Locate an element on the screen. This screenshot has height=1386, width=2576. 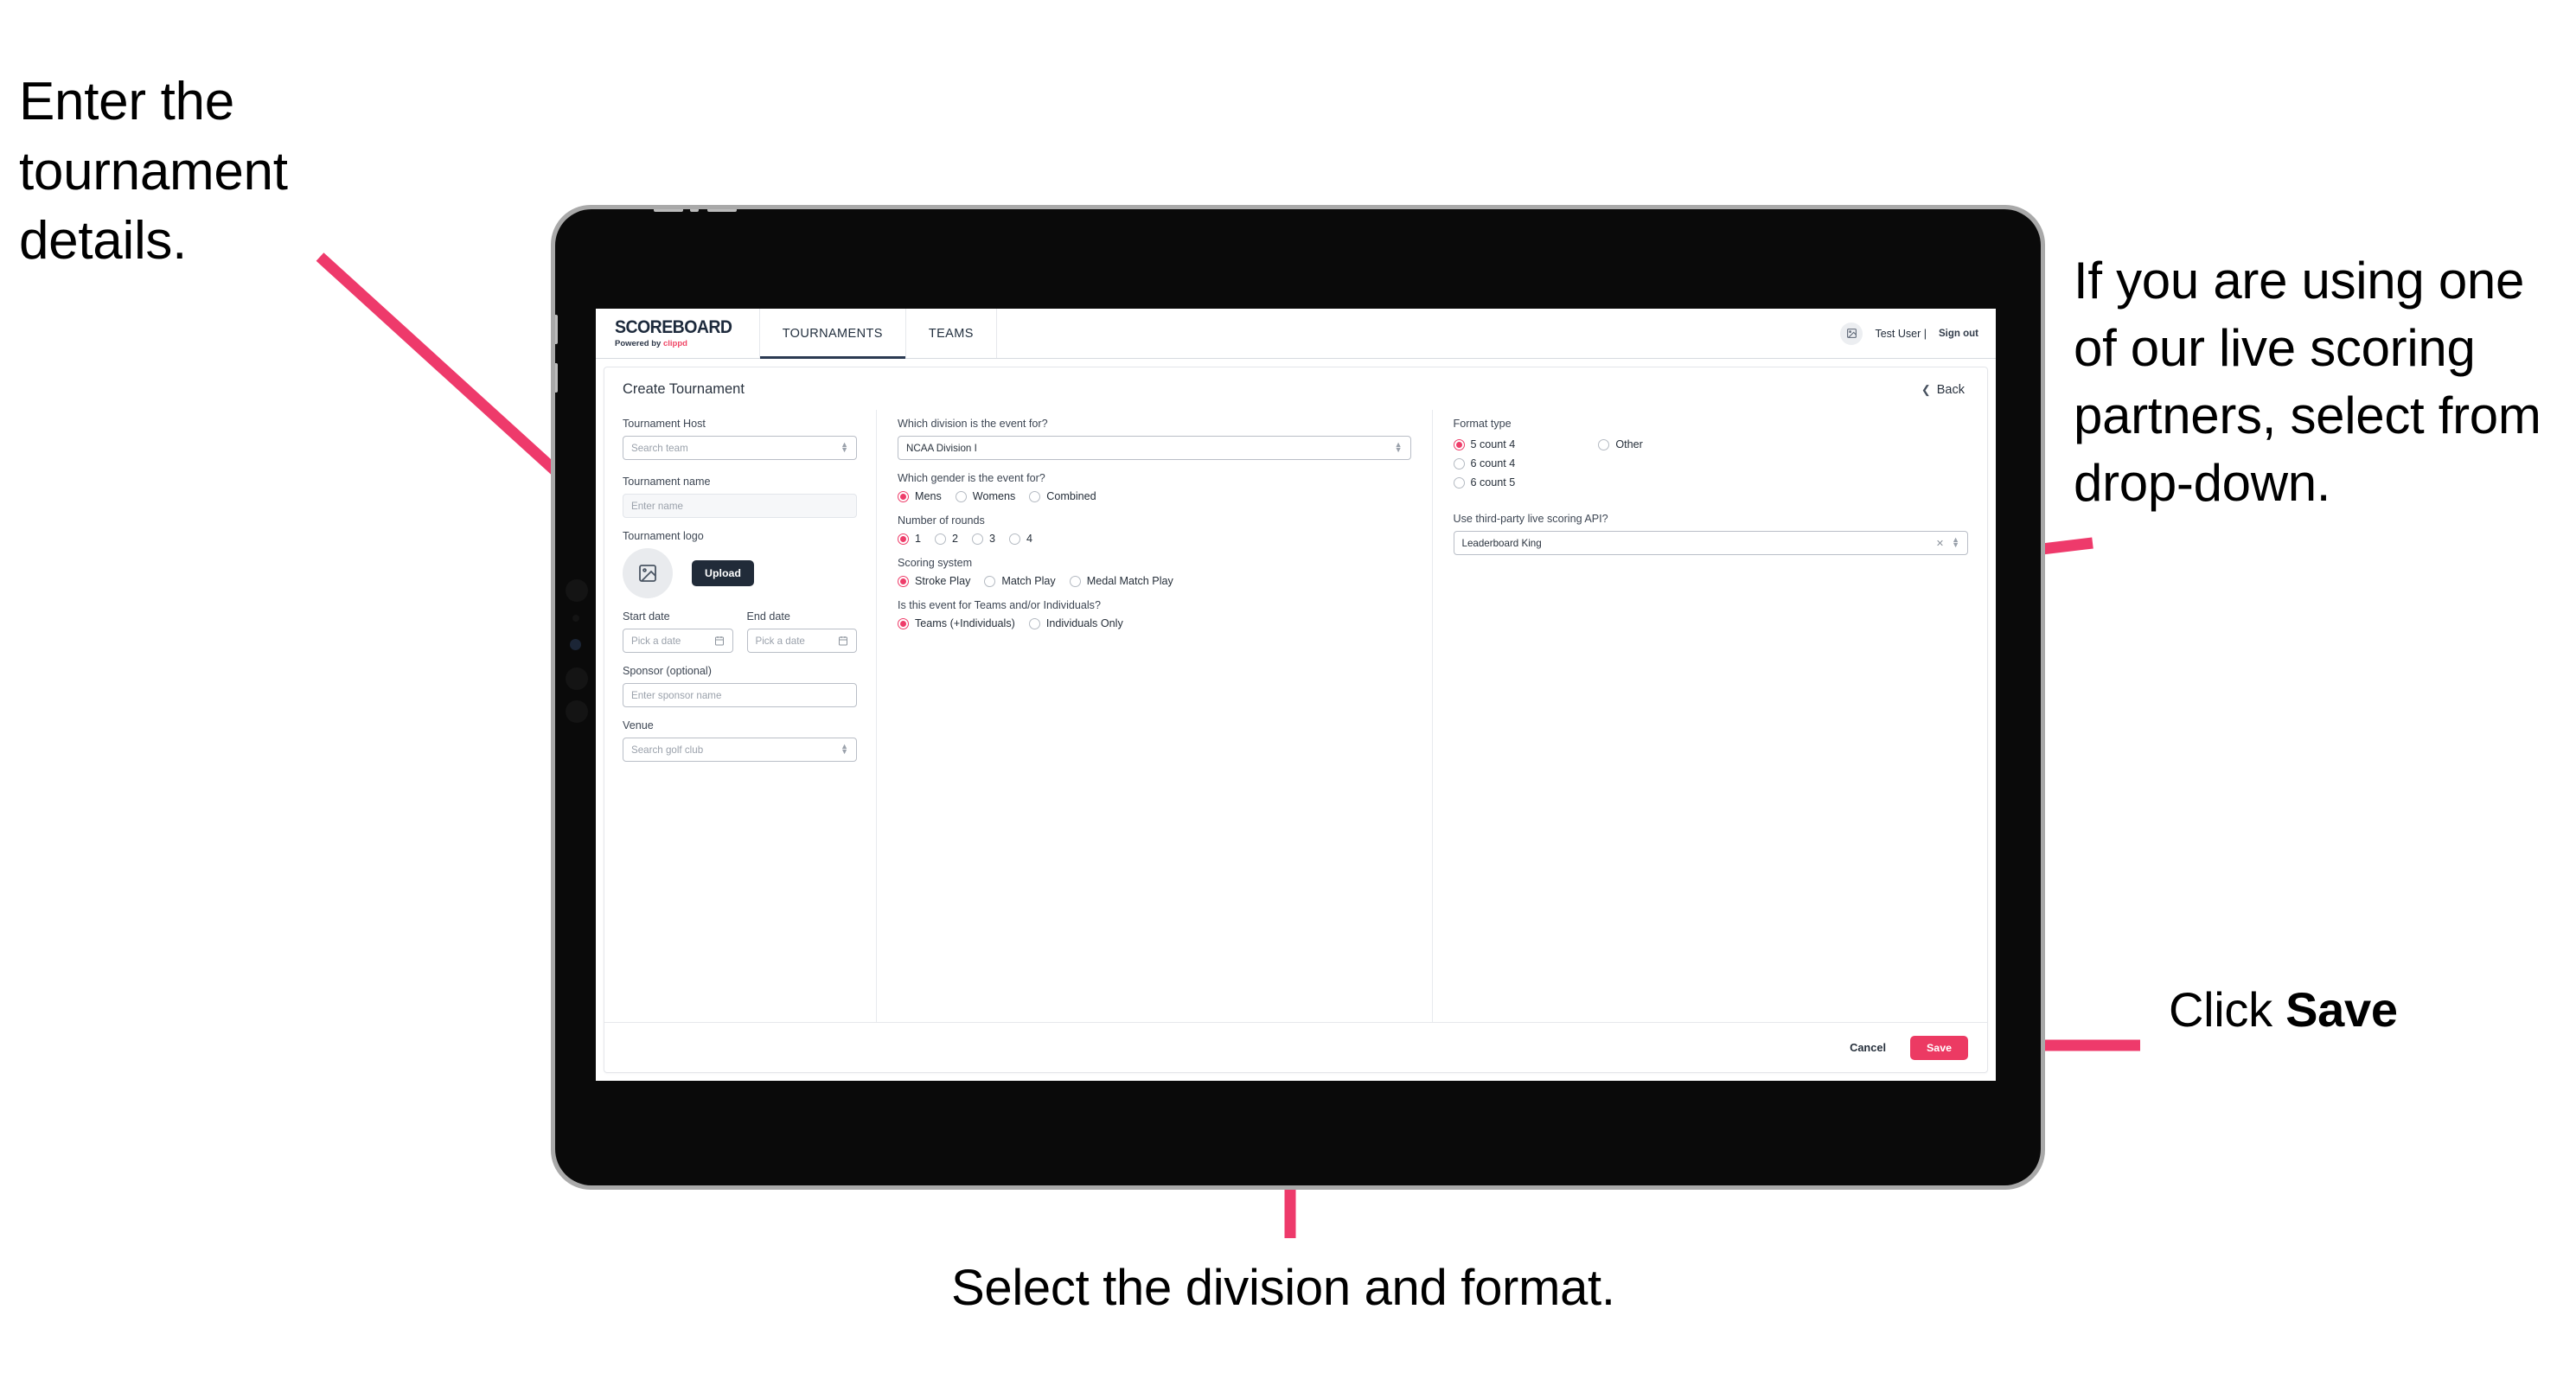
label-tournament-name: Tournament name is located at coordinates (667, 482).